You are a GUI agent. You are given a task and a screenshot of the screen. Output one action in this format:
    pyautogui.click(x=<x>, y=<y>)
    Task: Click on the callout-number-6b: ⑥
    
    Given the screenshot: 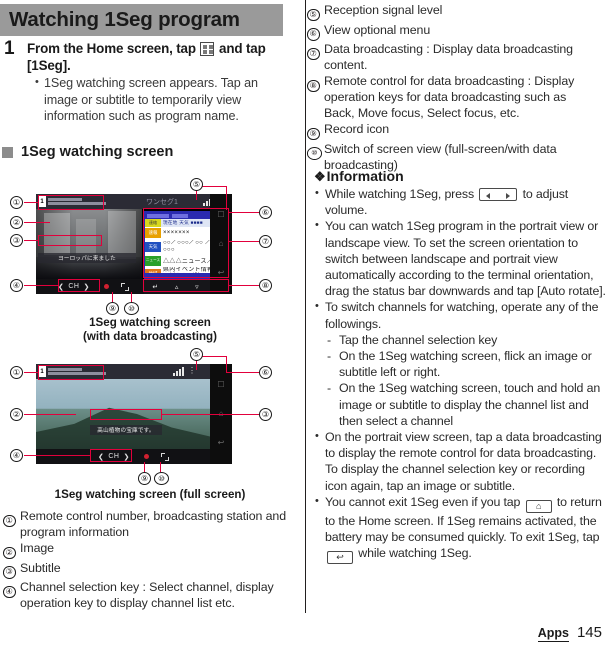 What is the action you would take?
    pyautogui.click(x=265, y=372)
    